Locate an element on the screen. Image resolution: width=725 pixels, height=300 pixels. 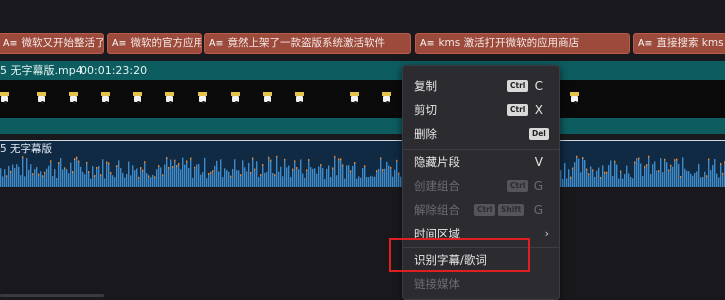
menu-item-hide-clip: 隐藏片段 V is located at coordinates (481, 162).